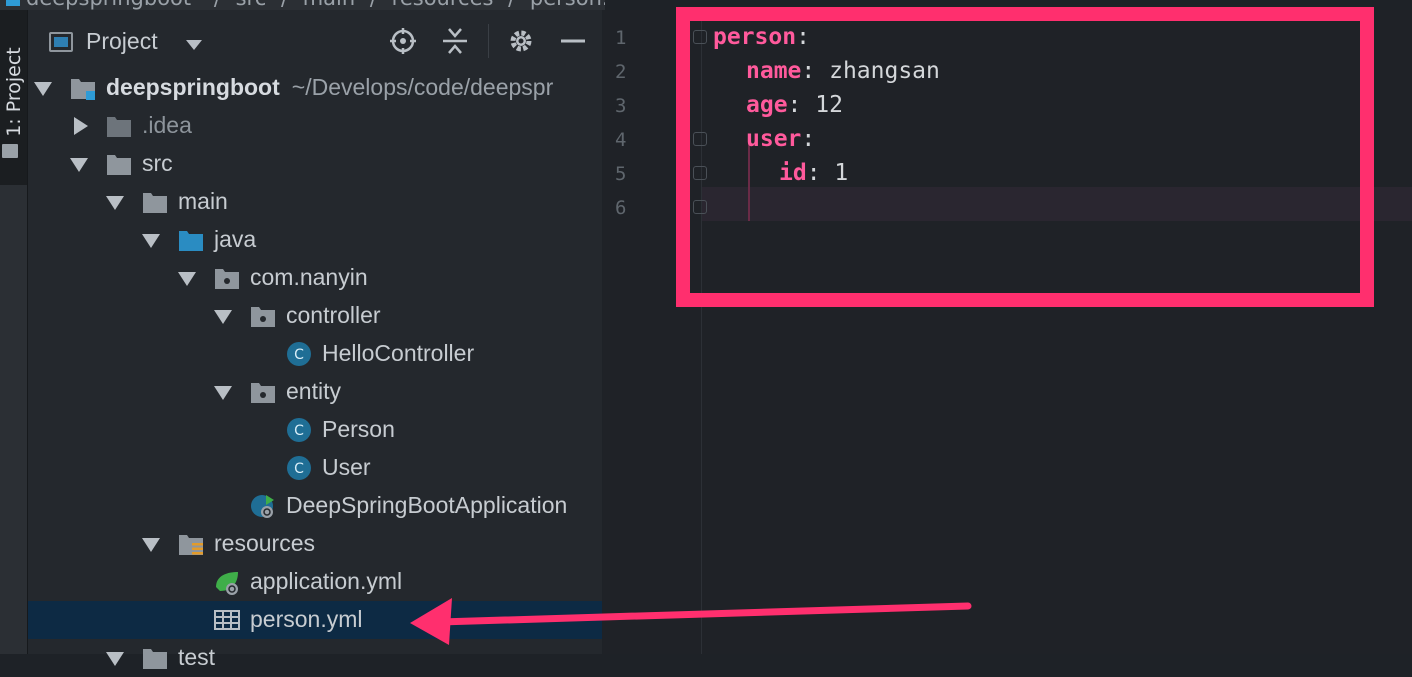 Image resolution: width=1412 pixels, height=677 pixels. I want to click on gear-icon, so click(521, 41).